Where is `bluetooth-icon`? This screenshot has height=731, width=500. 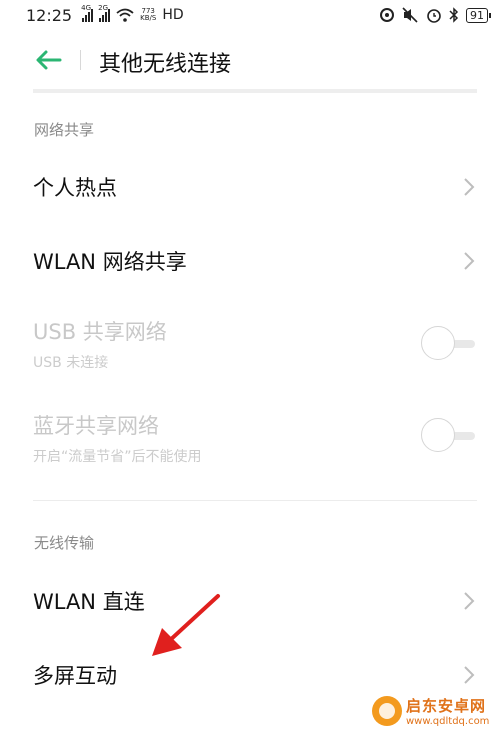 bluetooth-icon is located at coordinates (454, 15).